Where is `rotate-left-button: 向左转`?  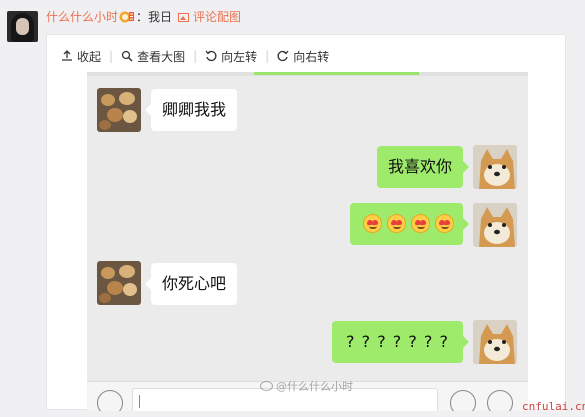 rotate-left-button: 向左转 is located at coordinates (231, 56).